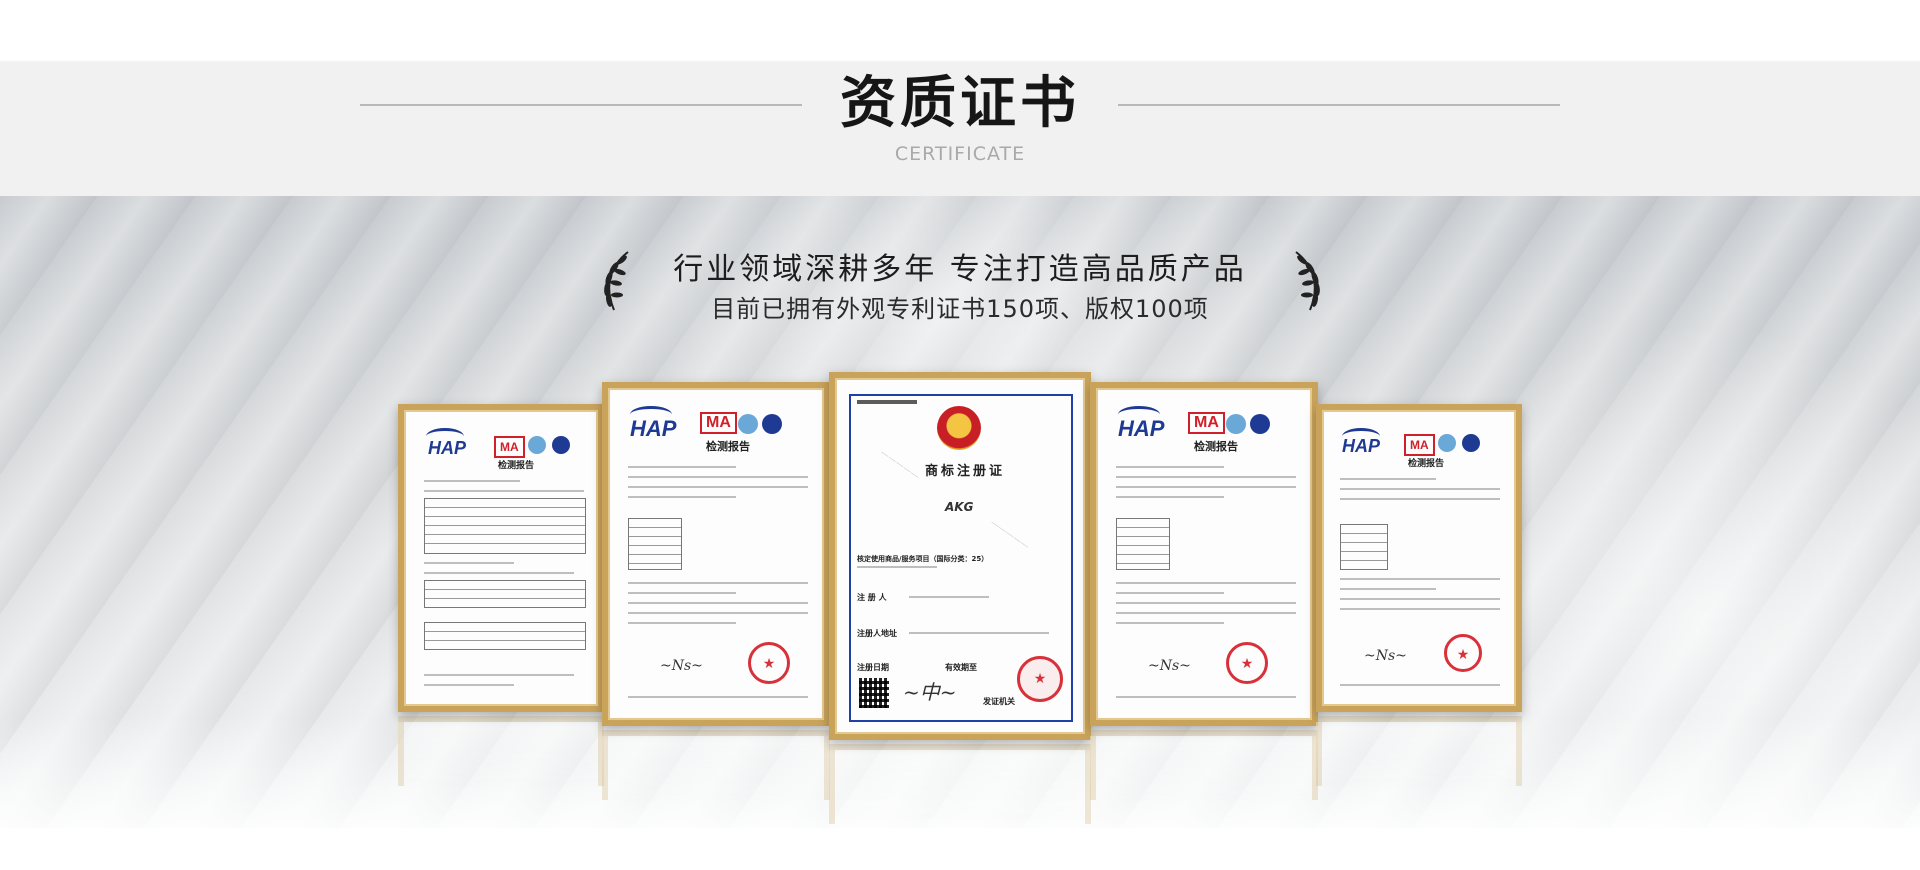 This screenshot has height=870, width=1920. I want to click on trademark-logo: AKG, so click(959, 507).